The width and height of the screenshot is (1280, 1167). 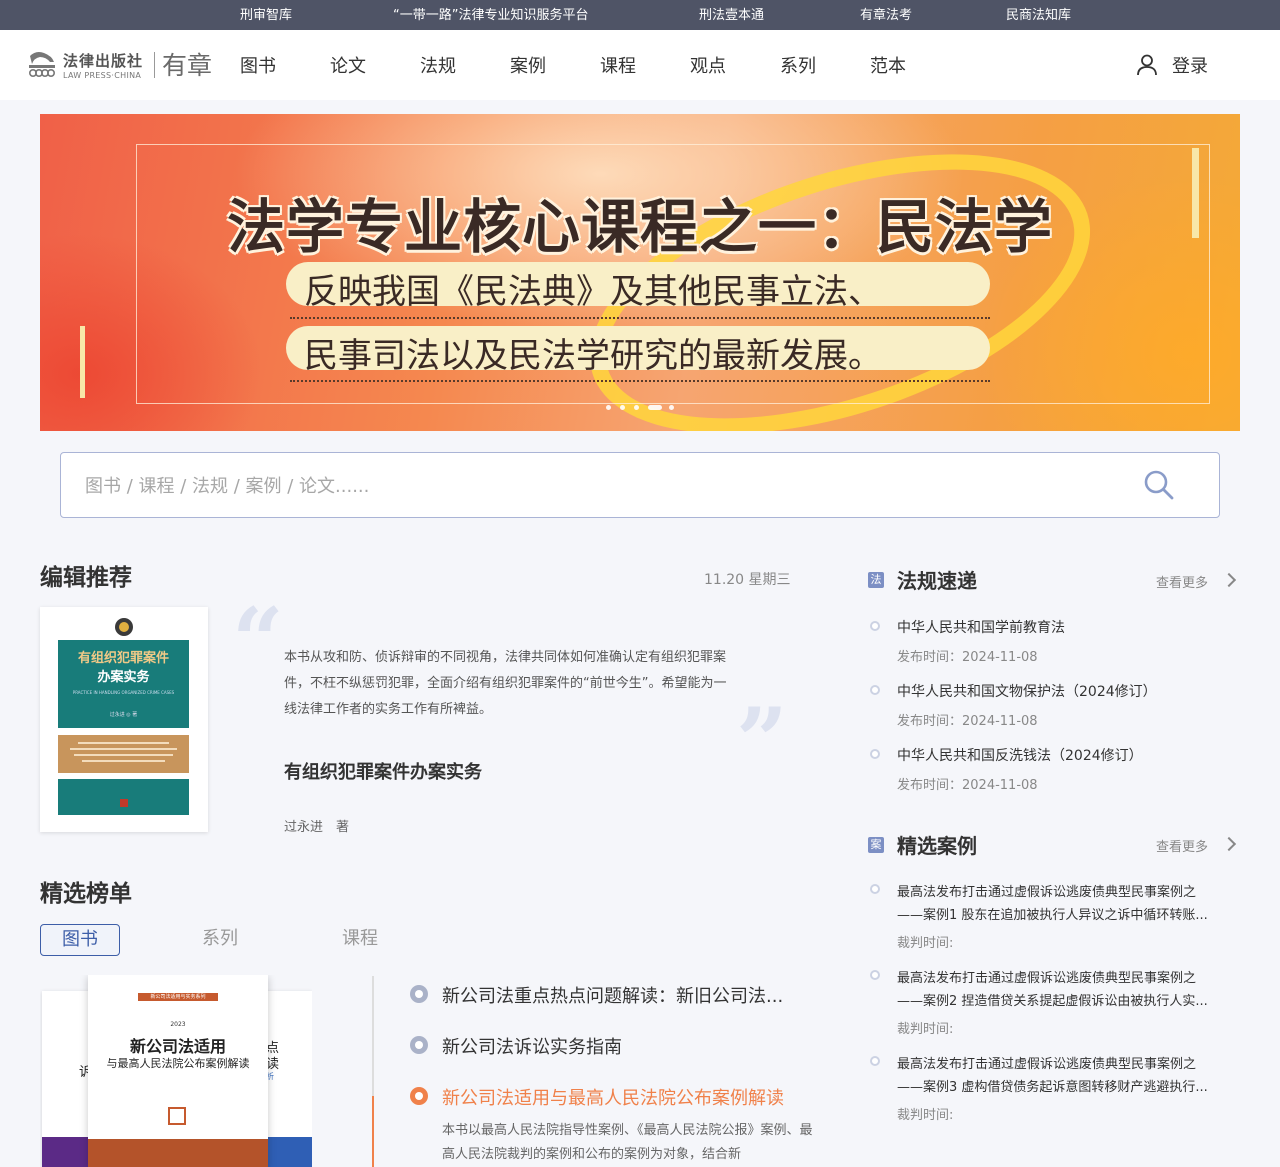 What do you see at coordinates (1182, 581) in the screenshot?
I see `regulations-more-link: 查看更多` at bounding box center [1182, 581].